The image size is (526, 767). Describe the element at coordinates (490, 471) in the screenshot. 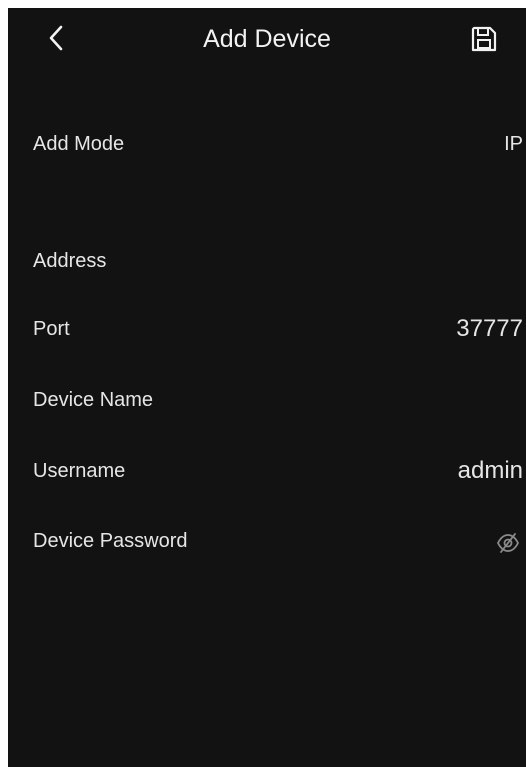

I see `username-field: admin` at that location.